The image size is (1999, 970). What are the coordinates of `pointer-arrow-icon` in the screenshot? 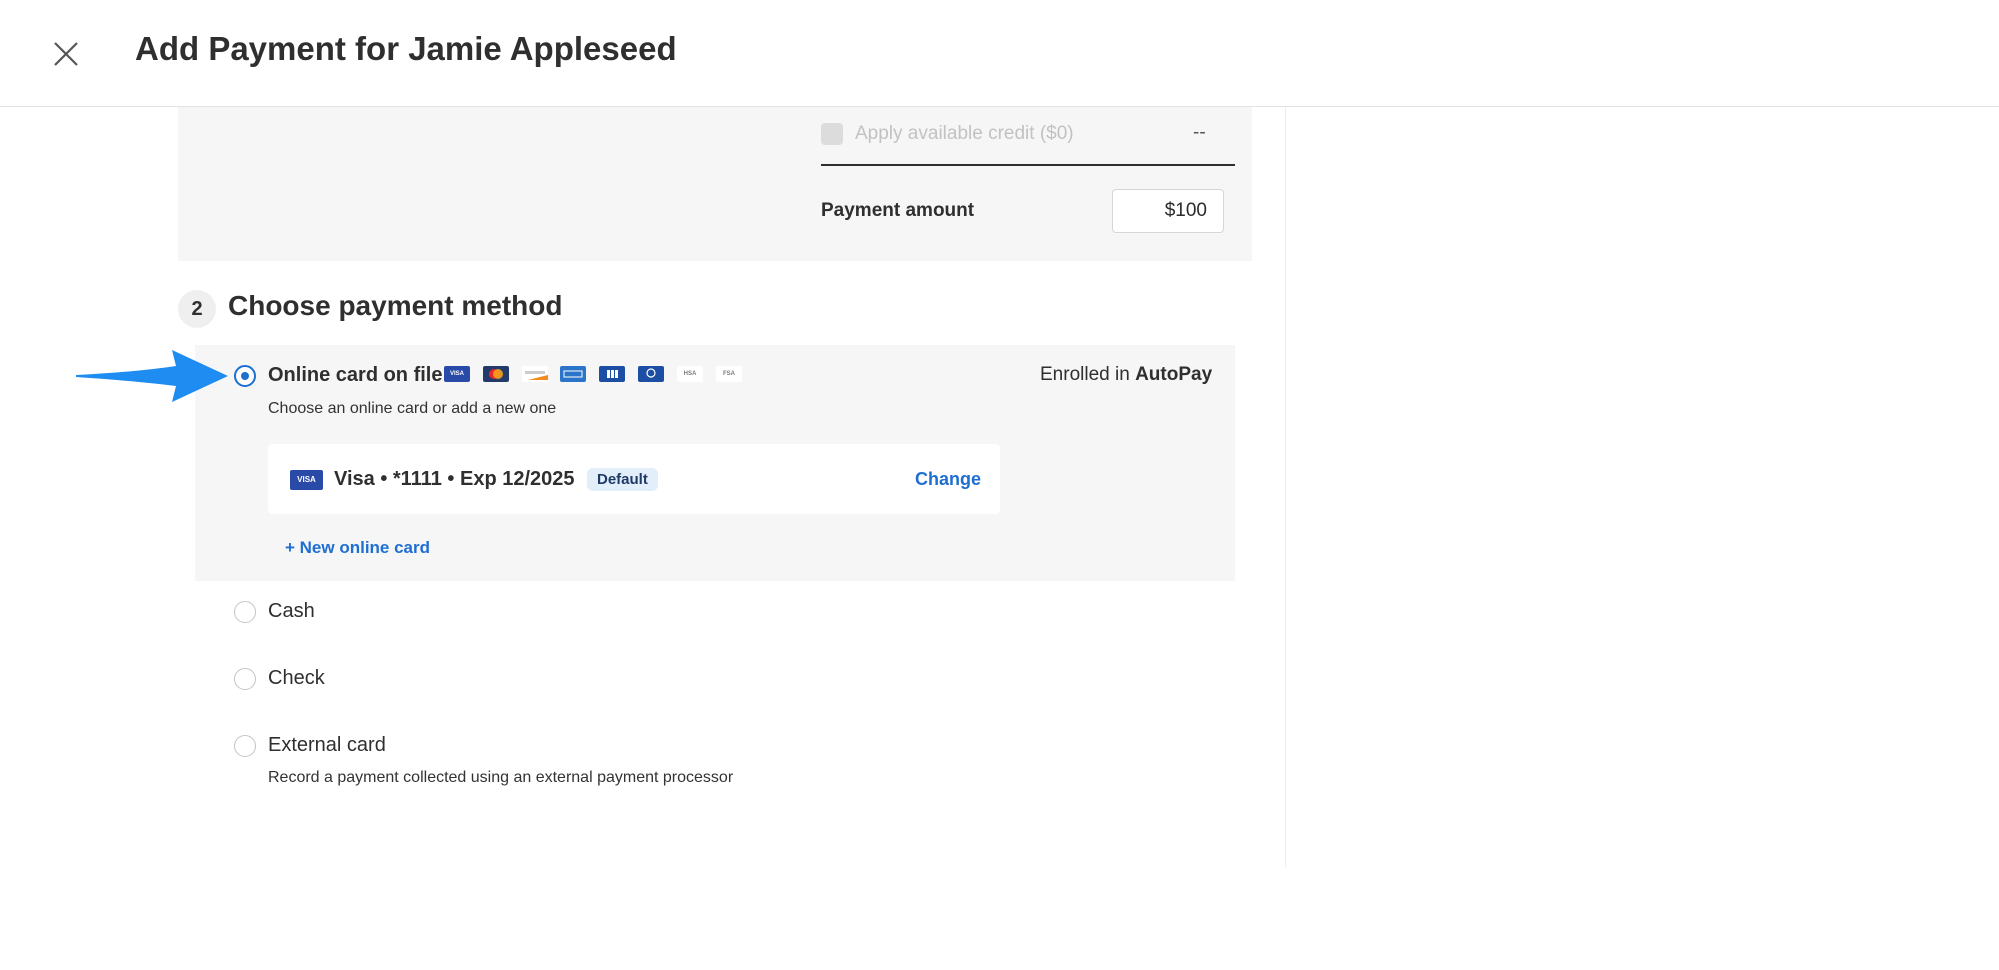 It's located at (152, 376).